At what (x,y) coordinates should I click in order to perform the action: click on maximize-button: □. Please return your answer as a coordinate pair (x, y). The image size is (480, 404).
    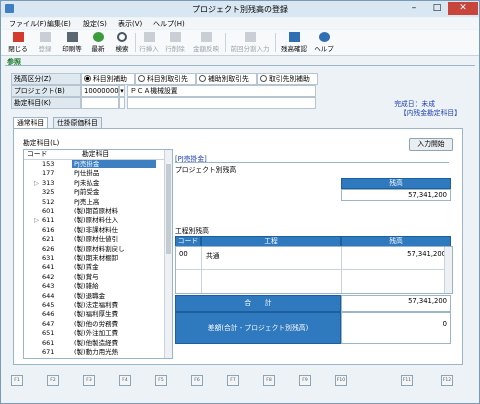
    Looking at the image, I should click on (437, 8).